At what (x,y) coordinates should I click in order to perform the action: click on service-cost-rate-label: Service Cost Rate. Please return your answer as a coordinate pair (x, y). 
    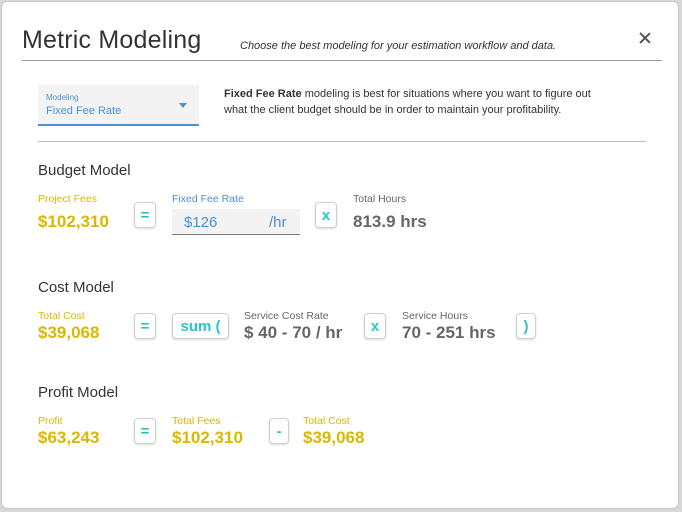
    Looking at the image, I should click on (286, 316).